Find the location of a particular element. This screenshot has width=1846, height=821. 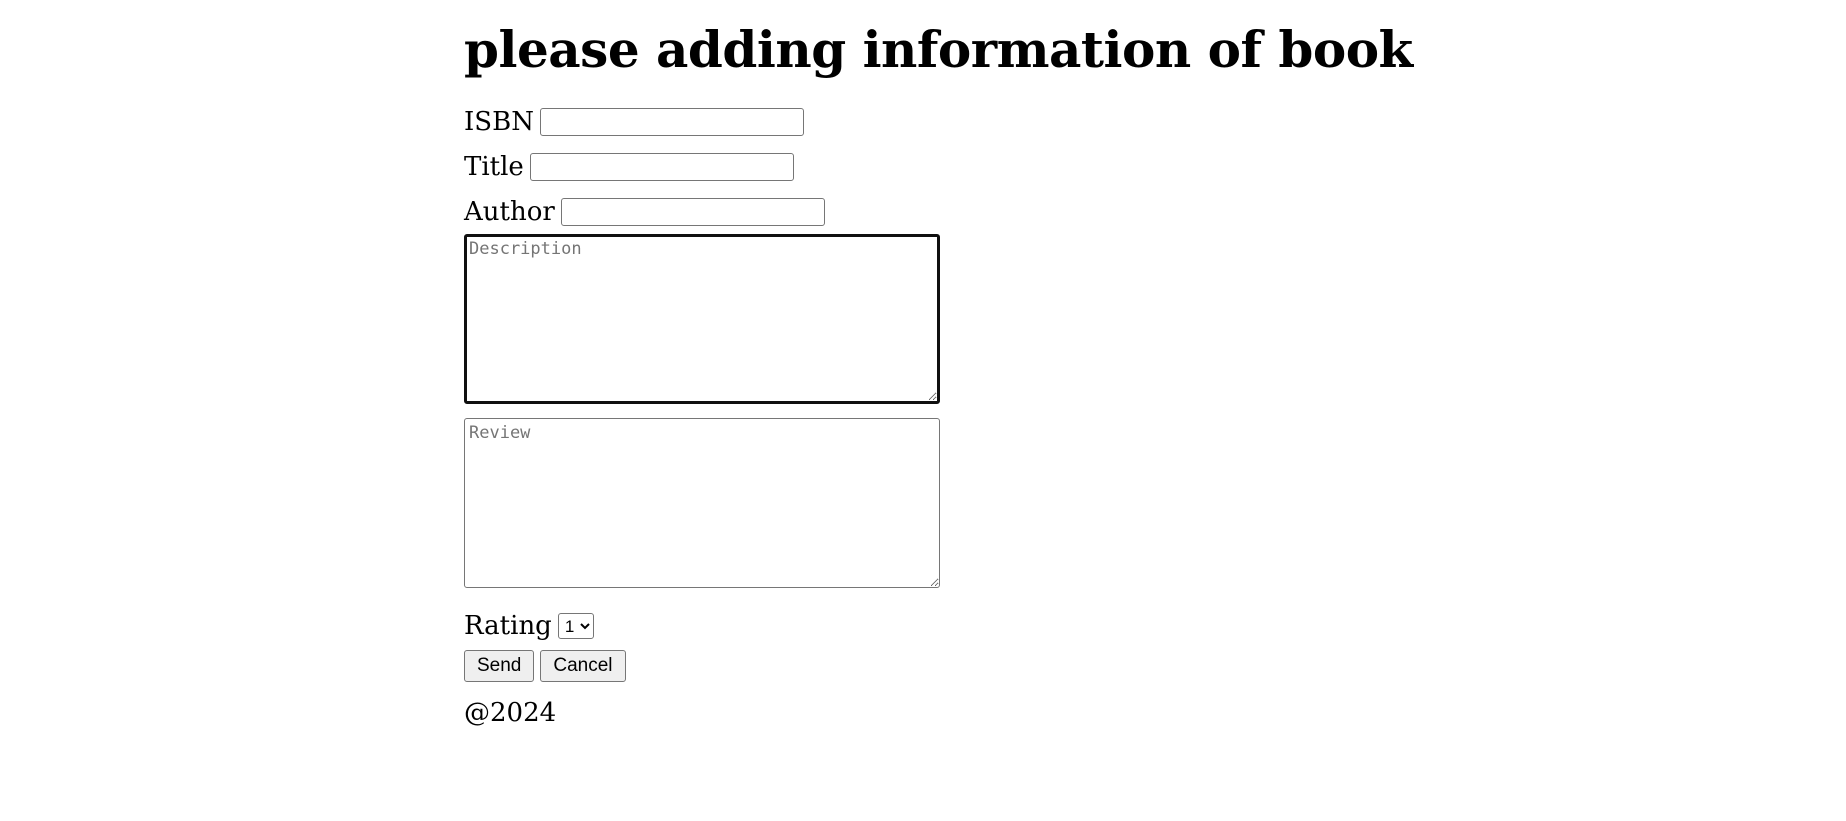

title-row: Title is located at coordinates (724, 166).